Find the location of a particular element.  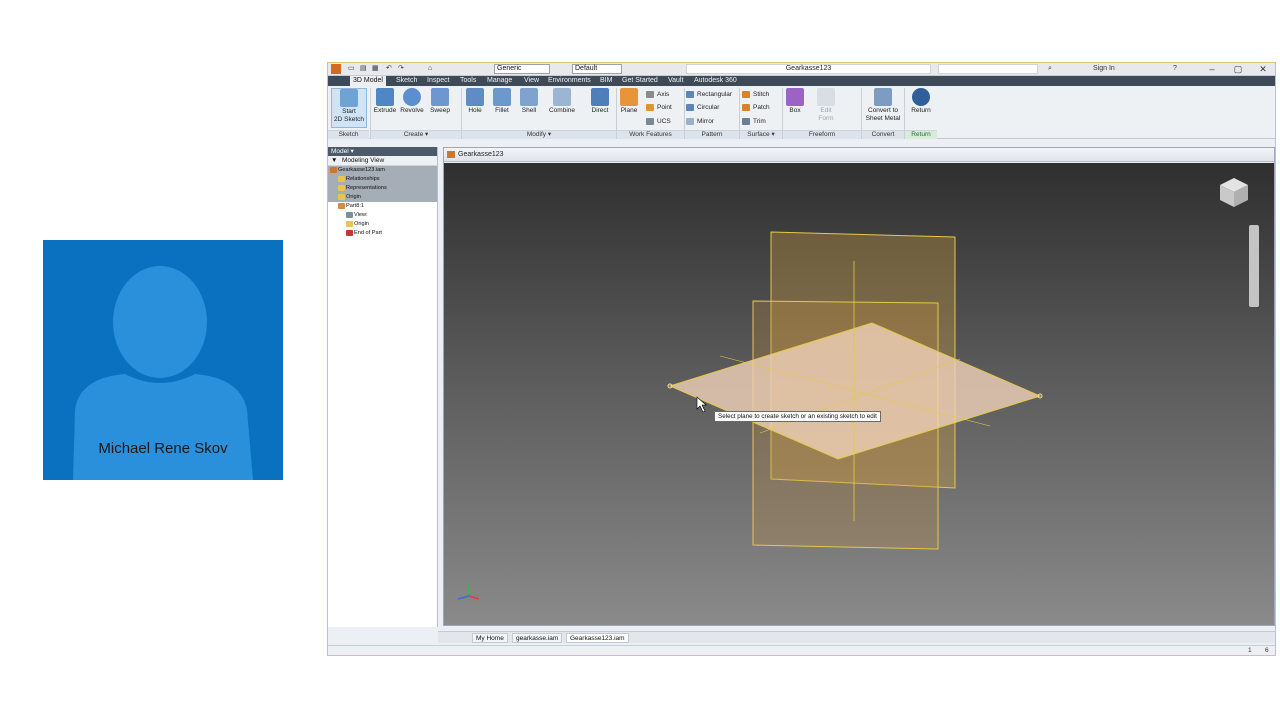

stitch-button: Stitch is located at coordinates (755, 94).